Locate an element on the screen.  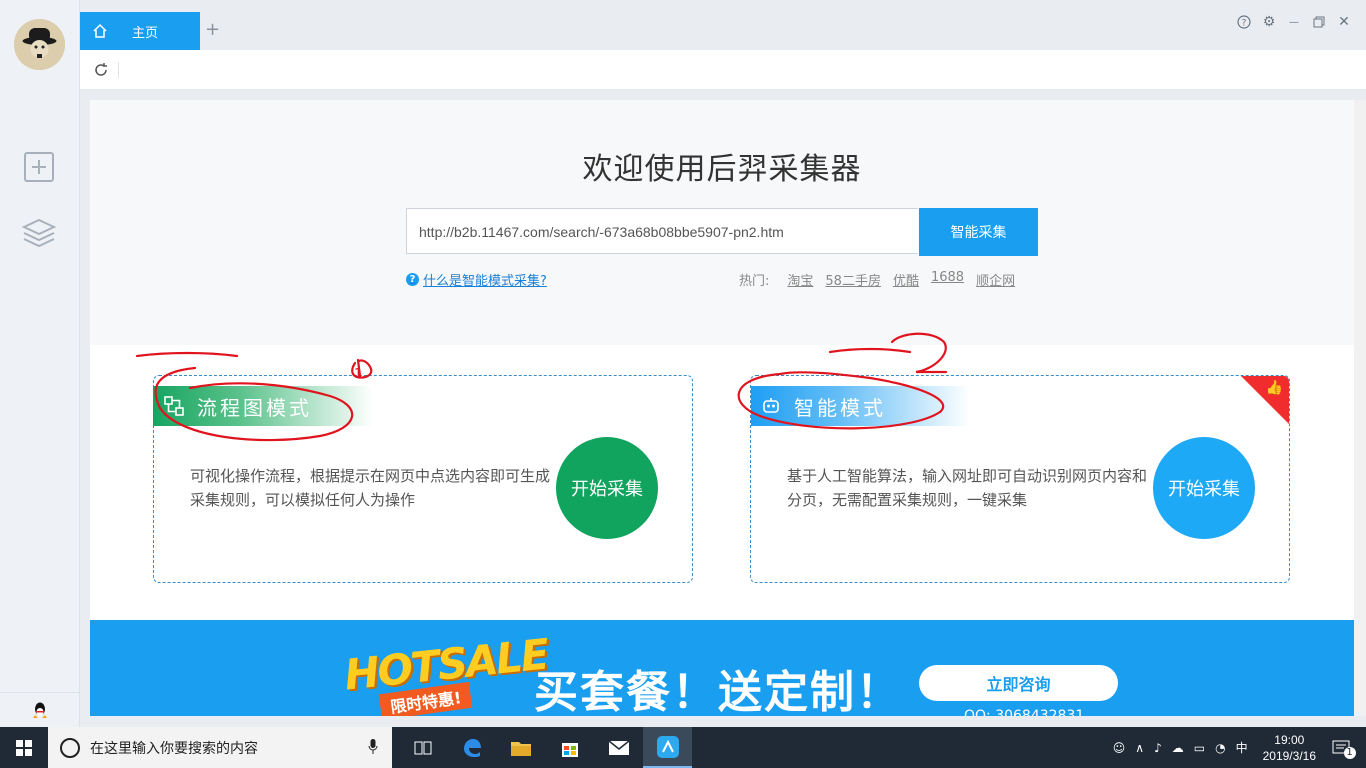
smart-collect-button: 智能采集 is located at coordinates (978, 232).